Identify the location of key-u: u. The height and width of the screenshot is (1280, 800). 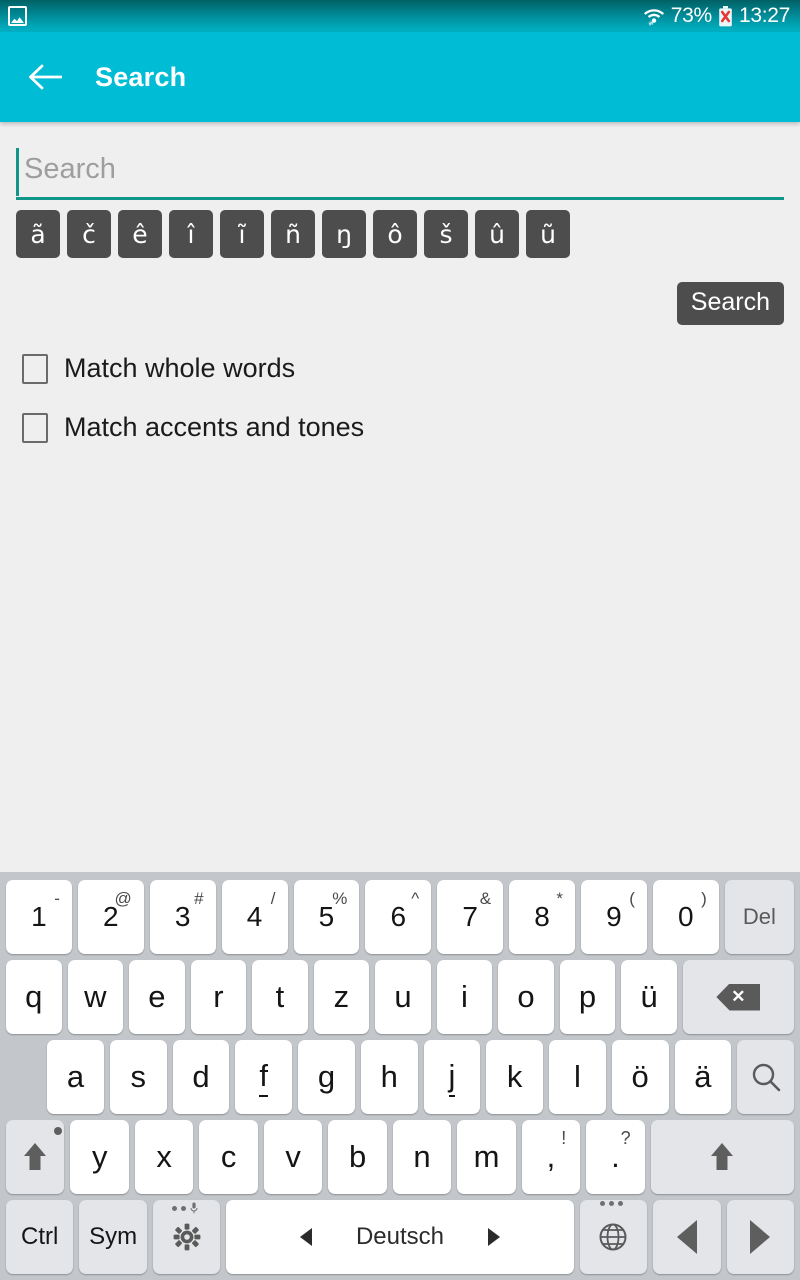
(403, 997).